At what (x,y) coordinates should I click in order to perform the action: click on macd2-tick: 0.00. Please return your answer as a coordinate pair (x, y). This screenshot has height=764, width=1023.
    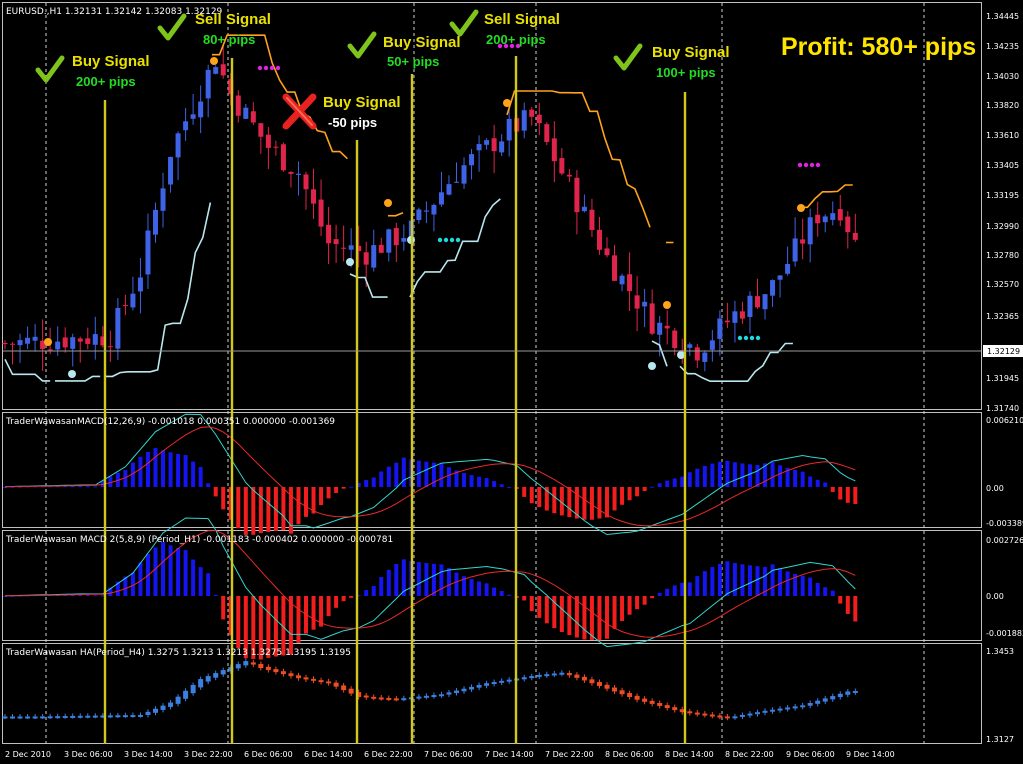
    Looking at the image, I should click on (995, 596).